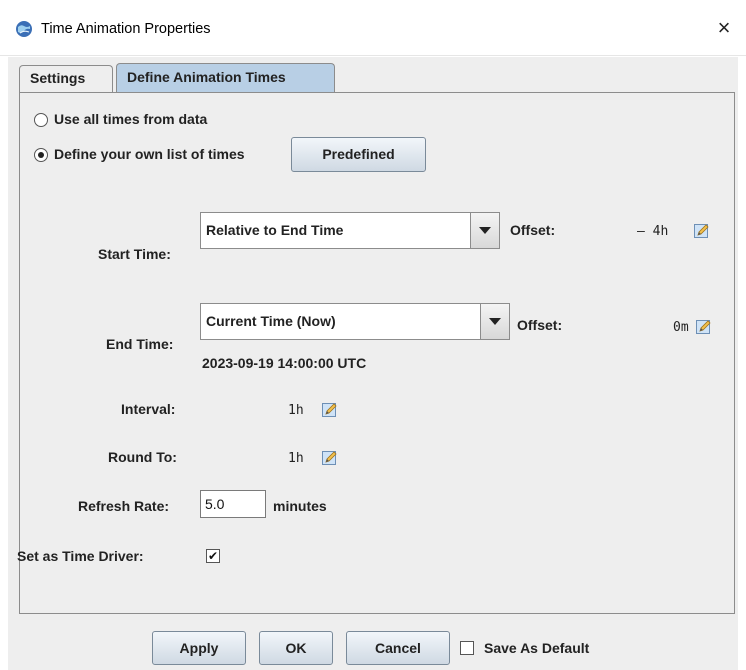  I want to click on close-button: ×, so click(724, 28).